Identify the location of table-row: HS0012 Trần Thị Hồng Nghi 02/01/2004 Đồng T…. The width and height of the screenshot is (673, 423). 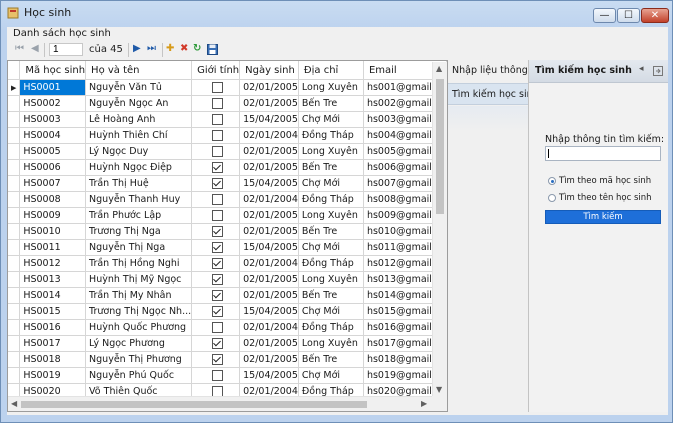
(227, 263).